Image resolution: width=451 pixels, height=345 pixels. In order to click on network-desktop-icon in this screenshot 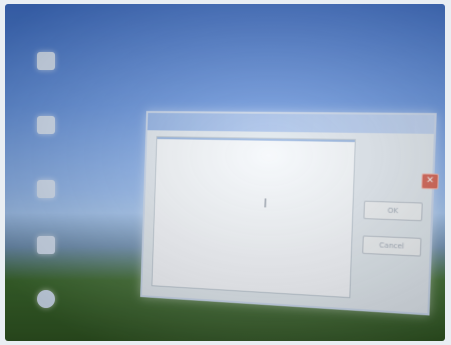, I will do `click(46, 247)`.